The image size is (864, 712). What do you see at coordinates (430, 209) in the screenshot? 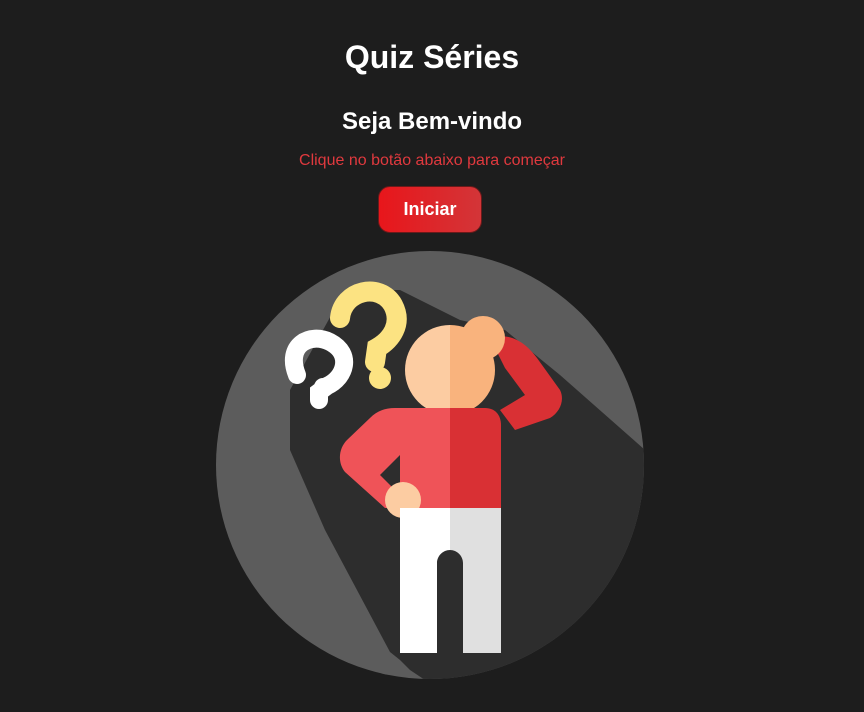
I see `start-button: Iniciar` at bounding box center [430, 209].